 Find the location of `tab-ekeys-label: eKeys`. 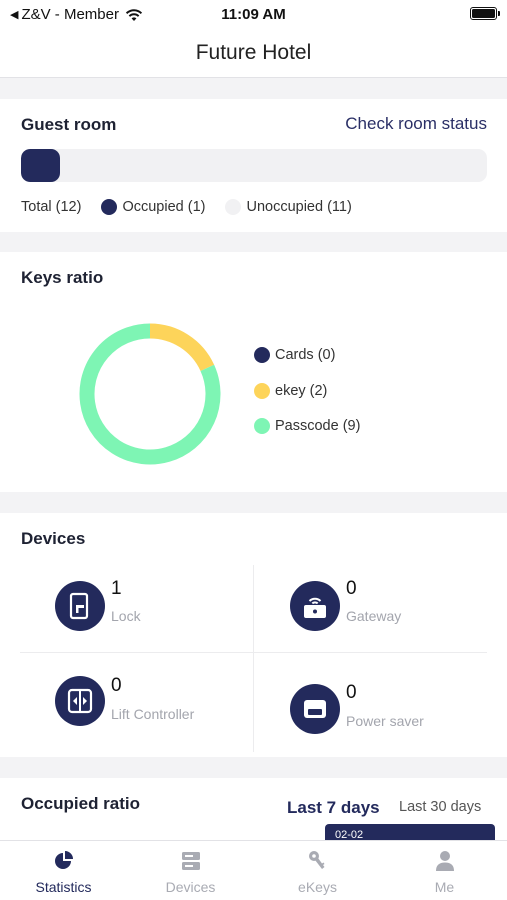

tab-ekeys-label: eKeys is located at coordinates (317, 887).